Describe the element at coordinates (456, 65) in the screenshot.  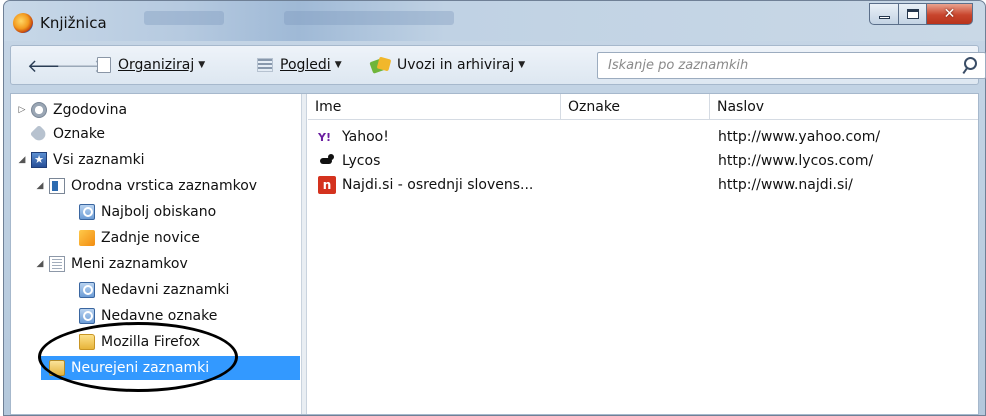
I see `import-label: Uvozi in arhiviraj` at that location.